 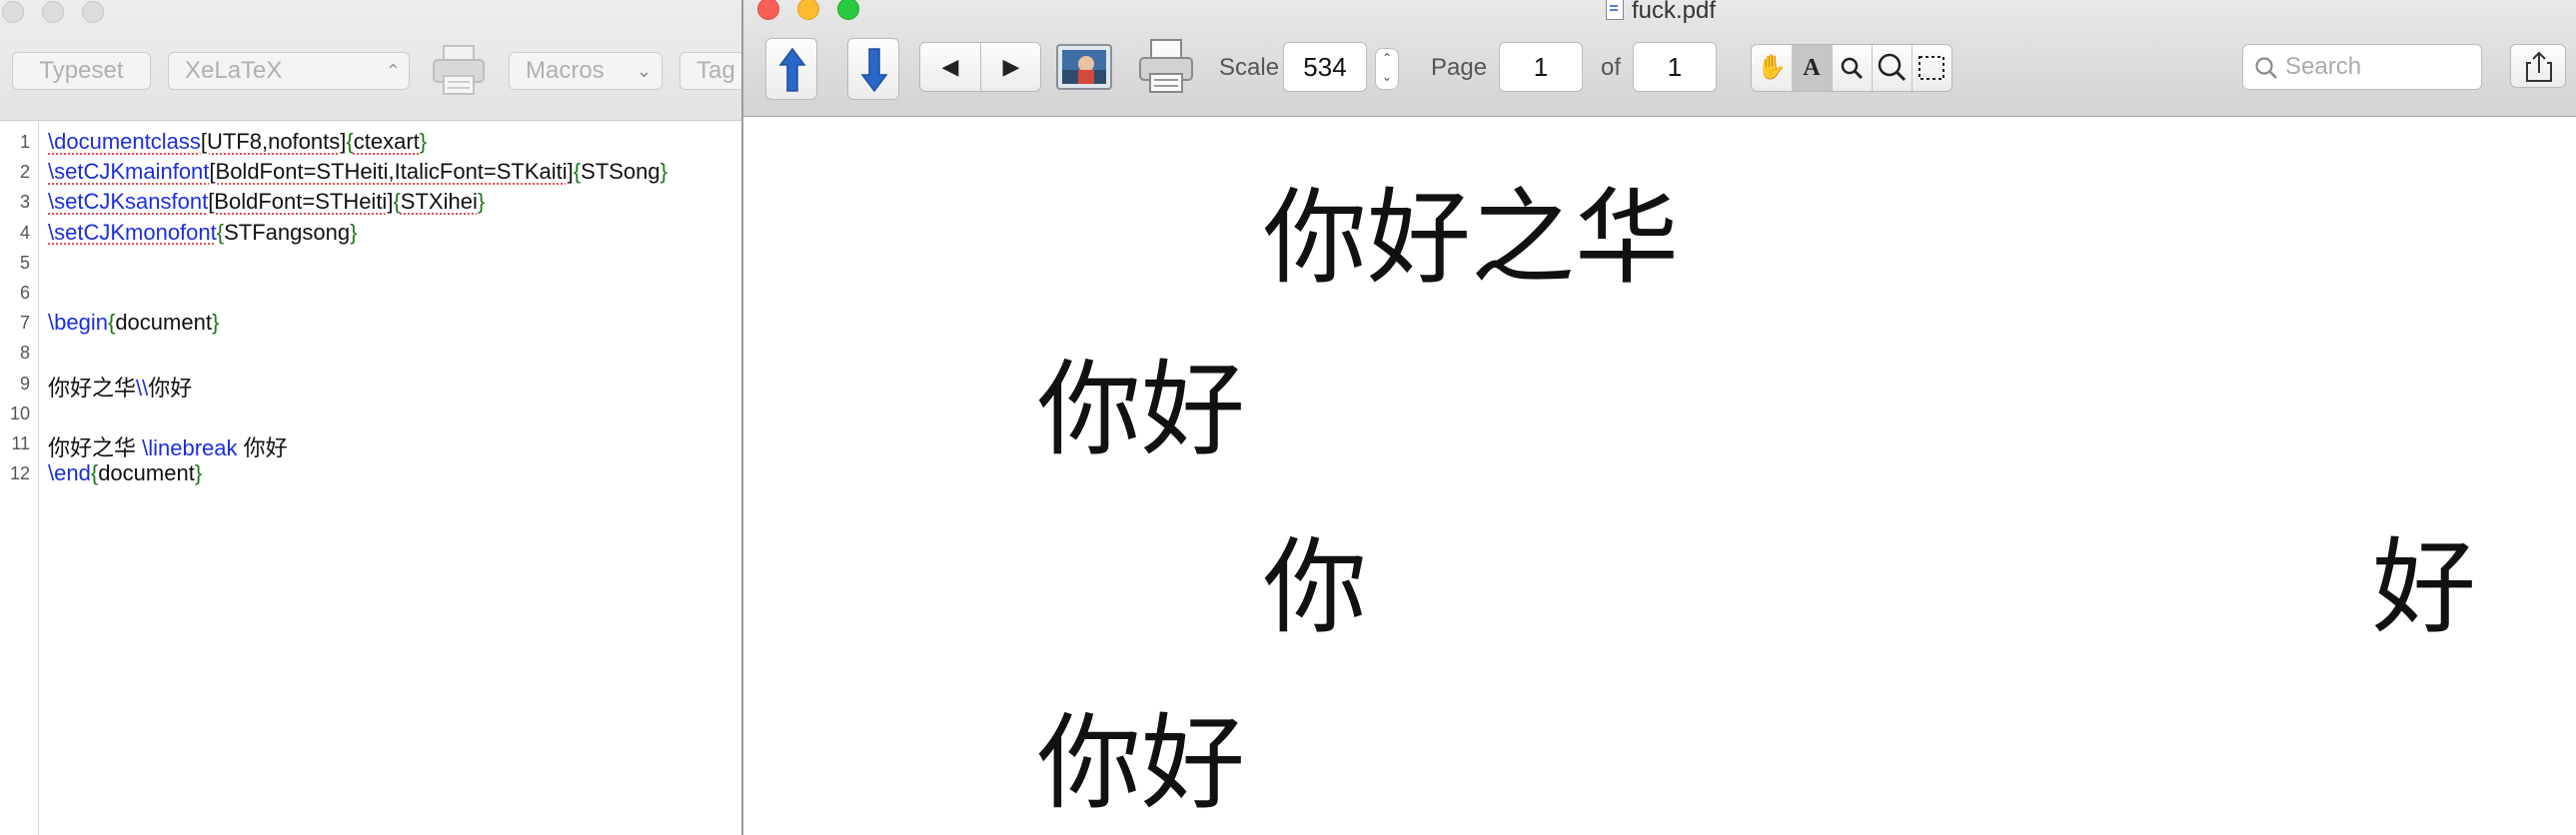 I want to click on select-text-tool-icon: A, so click(x=1812, y=68).